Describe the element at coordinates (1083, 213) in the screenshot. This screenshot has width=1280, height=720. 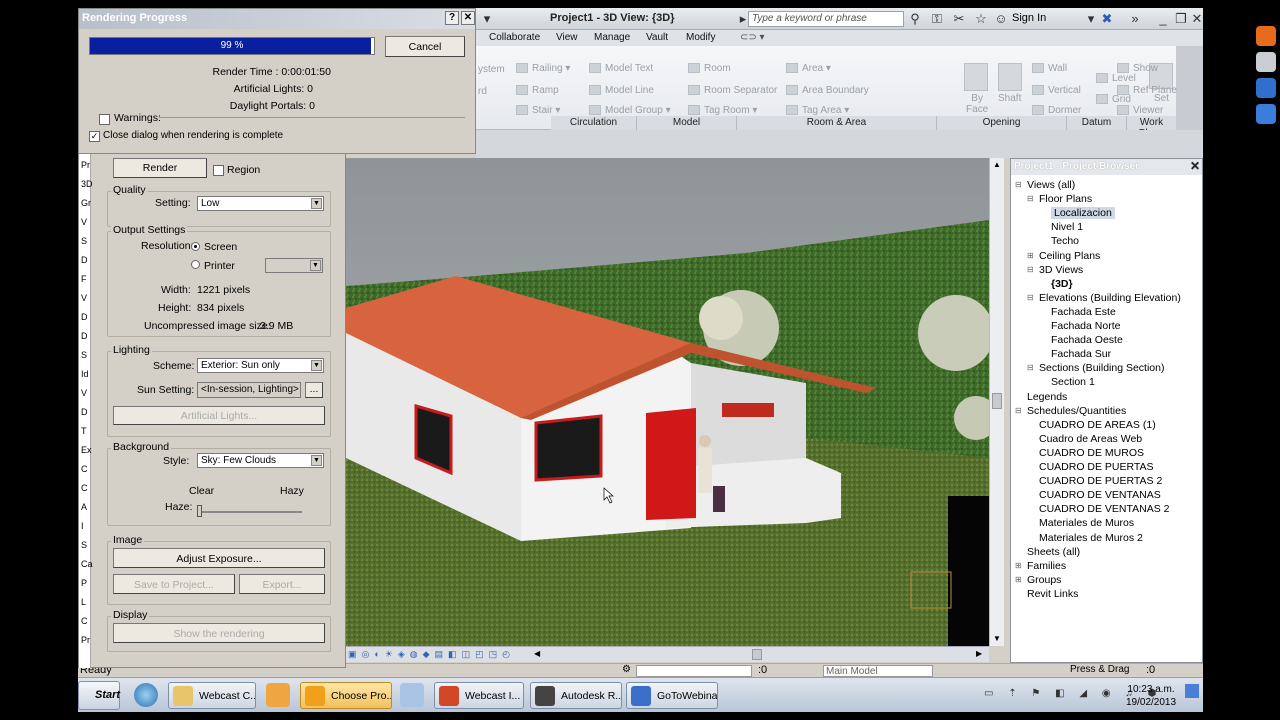
I see `browser-tree-item: Localizacion` at that location.